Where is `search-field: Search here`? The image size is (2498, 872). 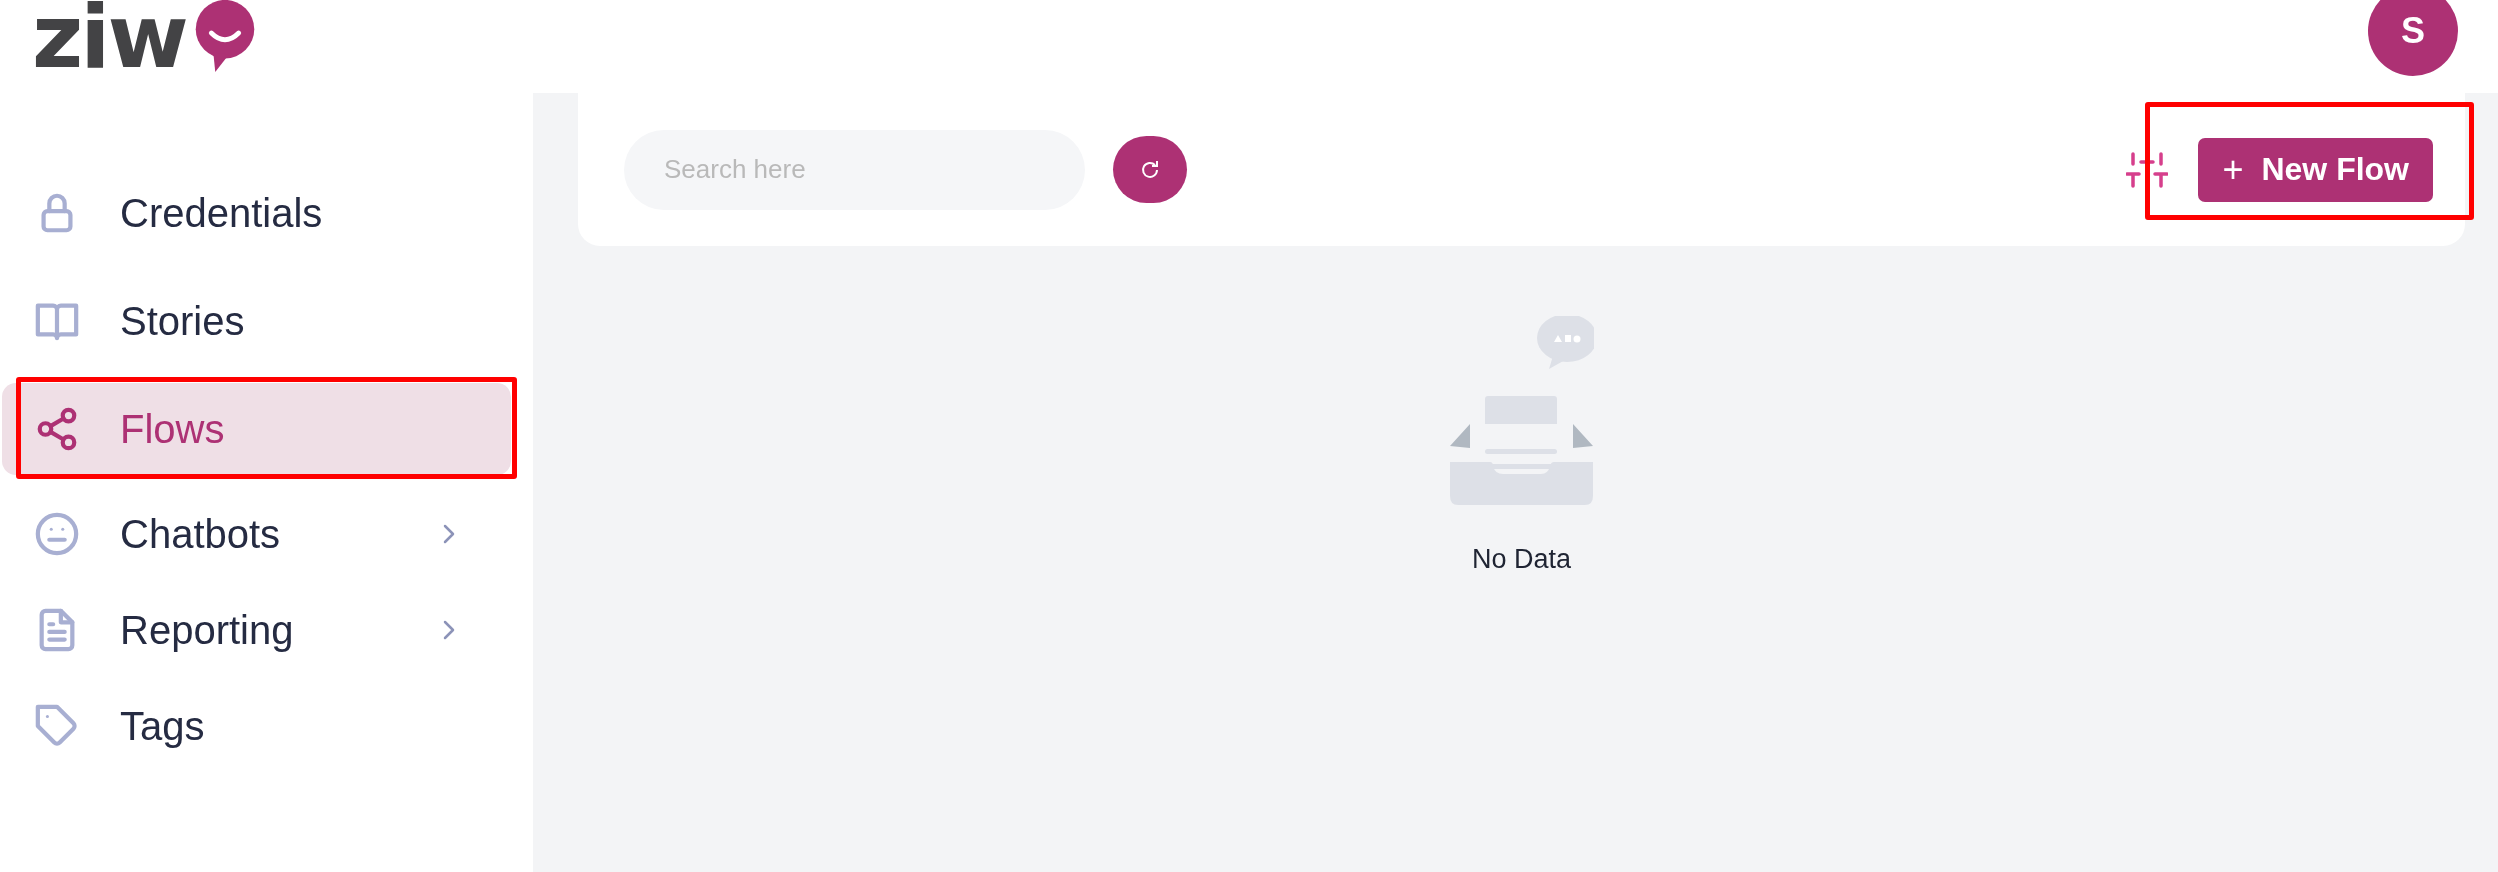 search-field: Search here is located at coordinates (854, 169).